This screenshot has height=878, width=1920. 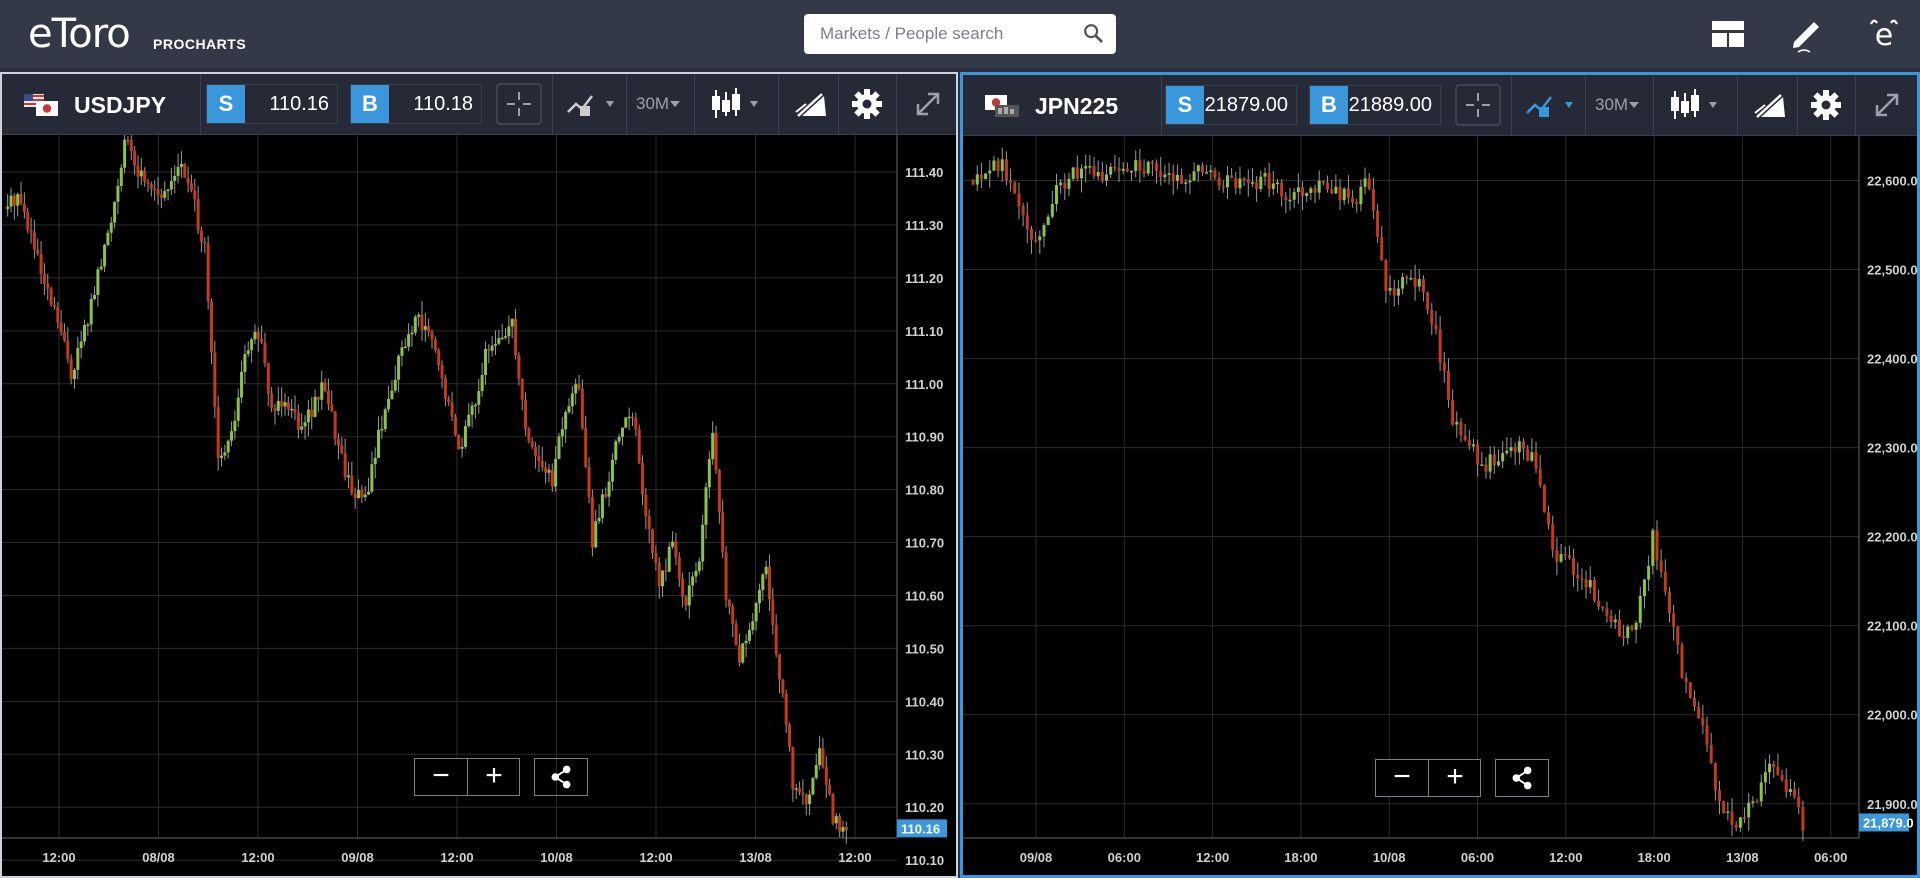 I want to click on buy-button: B 110.18, so click(x=416, y=104).